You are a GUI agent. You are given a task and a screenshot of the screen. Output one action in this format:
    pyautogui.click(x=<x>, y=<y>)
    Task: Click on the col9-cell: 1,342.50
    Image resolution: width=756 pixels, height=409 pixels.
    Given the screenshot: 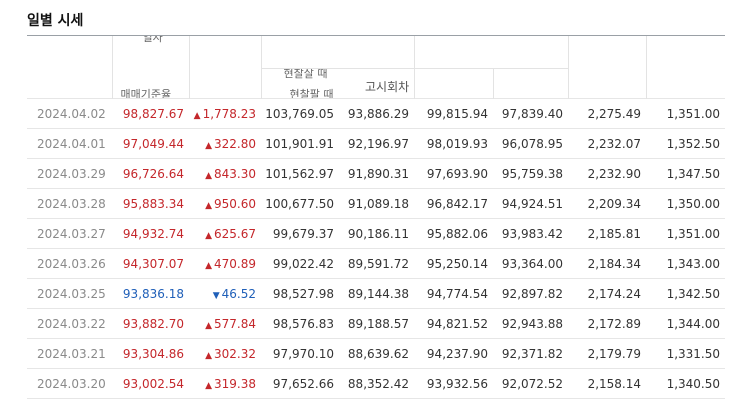 What is the action you would take?
    pyautogui.click(x=685, y=293)
    